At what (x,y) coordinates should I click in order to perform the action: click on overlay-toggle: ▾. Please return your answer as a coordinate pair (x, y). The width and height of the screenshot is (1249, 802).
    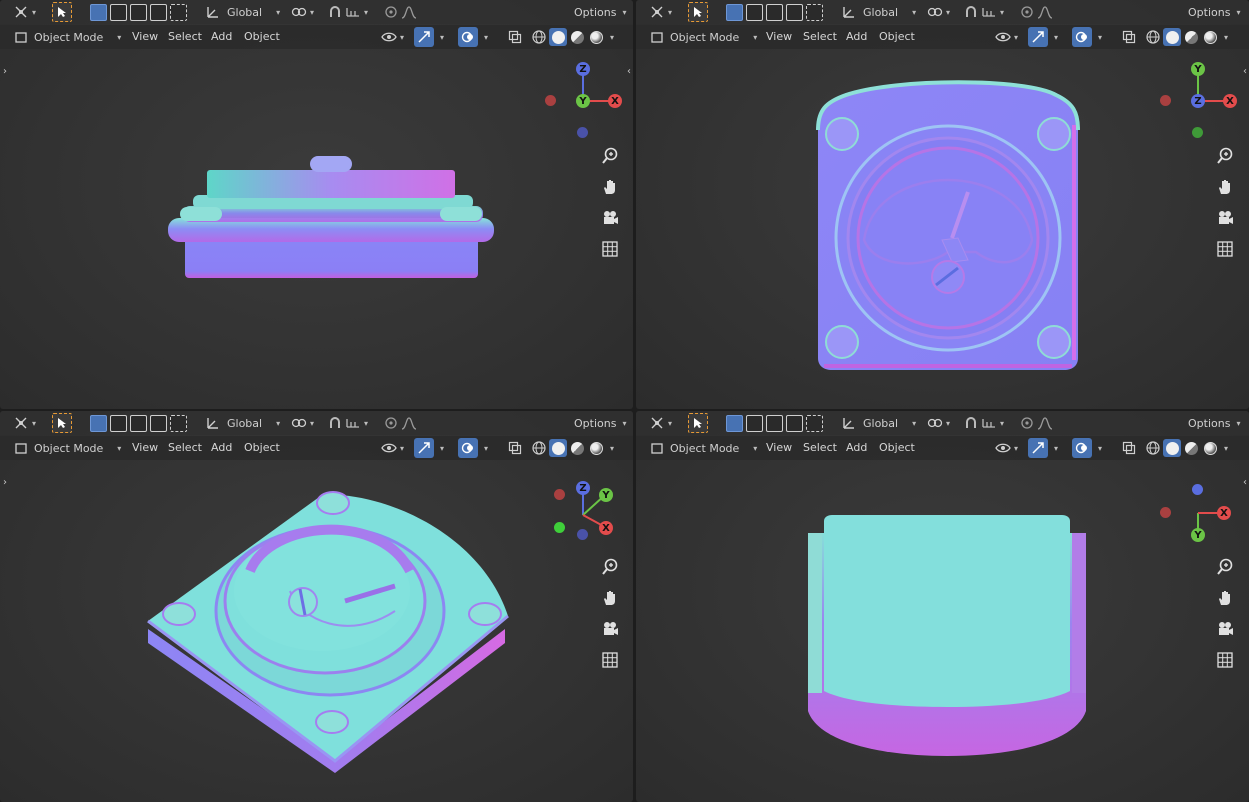
    Looking at the image, I should click on (473, 37).